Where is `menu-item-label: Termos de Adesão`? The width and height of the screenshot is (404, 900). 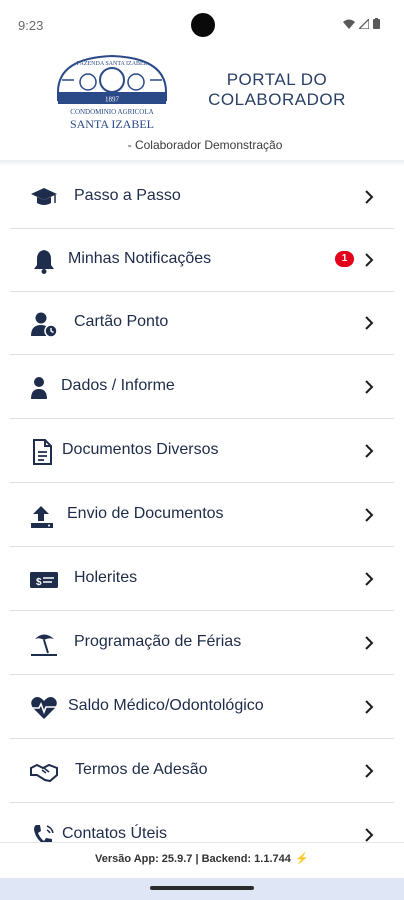 menu-item-label: Termos de Adesão is located at coordinates (141, 769).